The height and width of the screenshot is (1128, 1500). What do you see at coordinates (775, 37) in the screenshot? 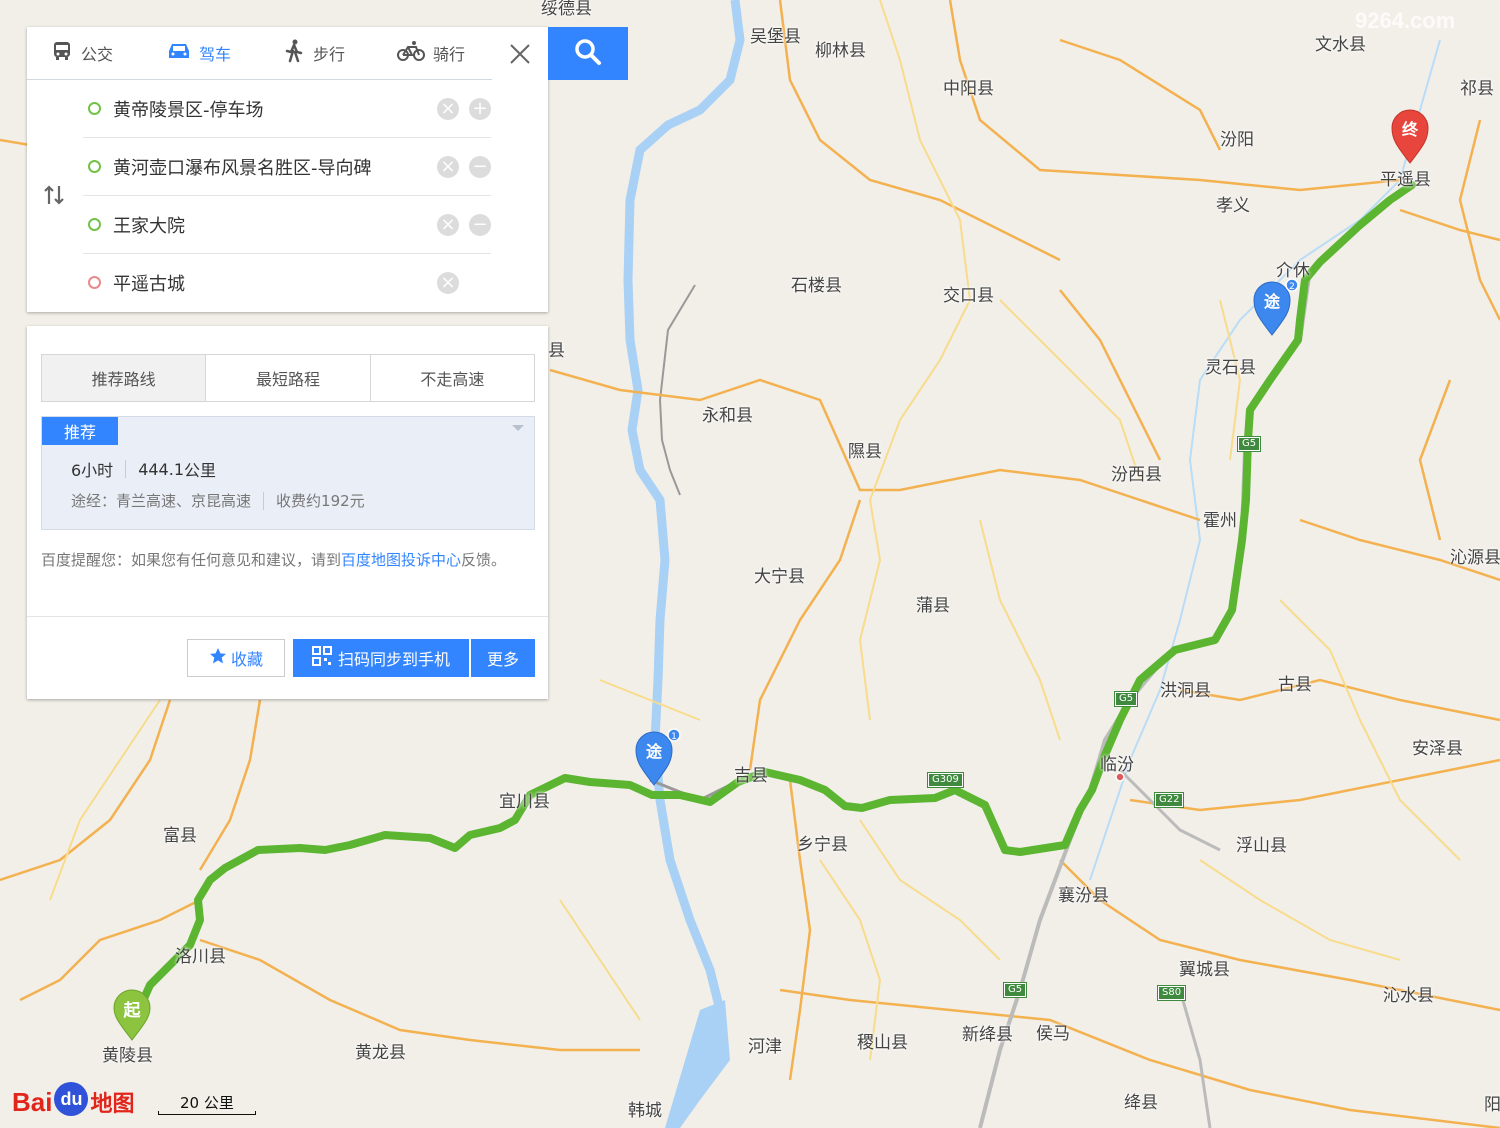
I see `place-label: 吴堡县` at bounding box center [775, 37].